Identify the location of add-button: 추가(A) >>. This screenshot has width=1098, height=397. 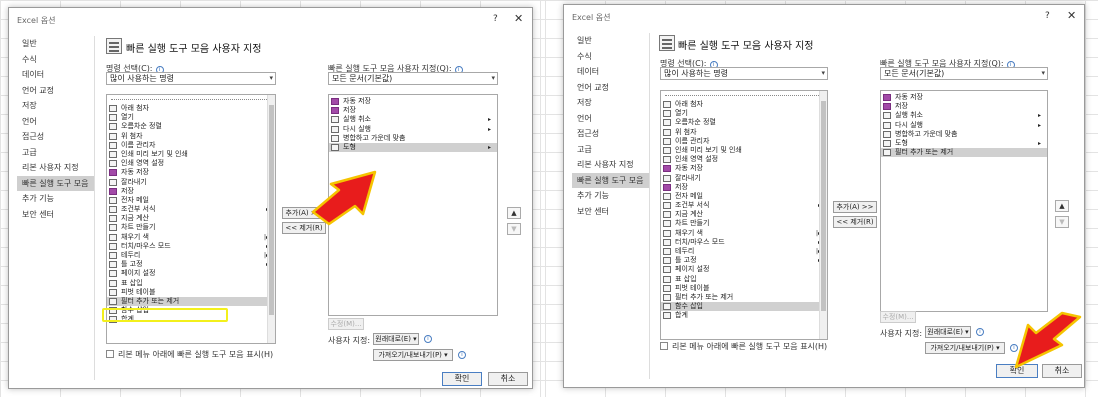
(855, 207).